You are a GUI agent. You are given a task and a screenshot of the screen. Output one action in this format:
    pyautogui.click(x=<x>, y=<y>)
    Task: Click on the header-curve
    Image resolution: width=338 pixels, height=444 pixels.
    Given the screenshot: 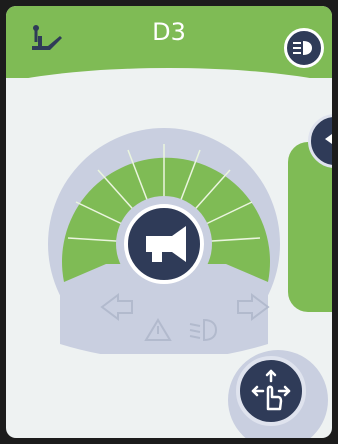 What is the action you would take?
    pyautogui.click(x=169, y=86)
    